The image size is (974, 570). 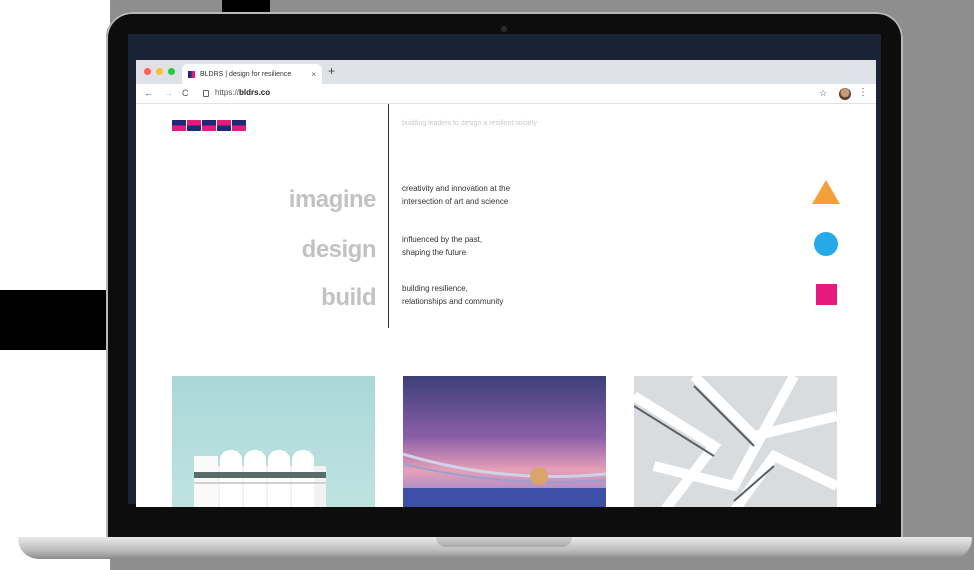 What do you see at coordinates (845, 94) in the screenshot?
I see `profile-avatar` at bounding box center [845, 94].